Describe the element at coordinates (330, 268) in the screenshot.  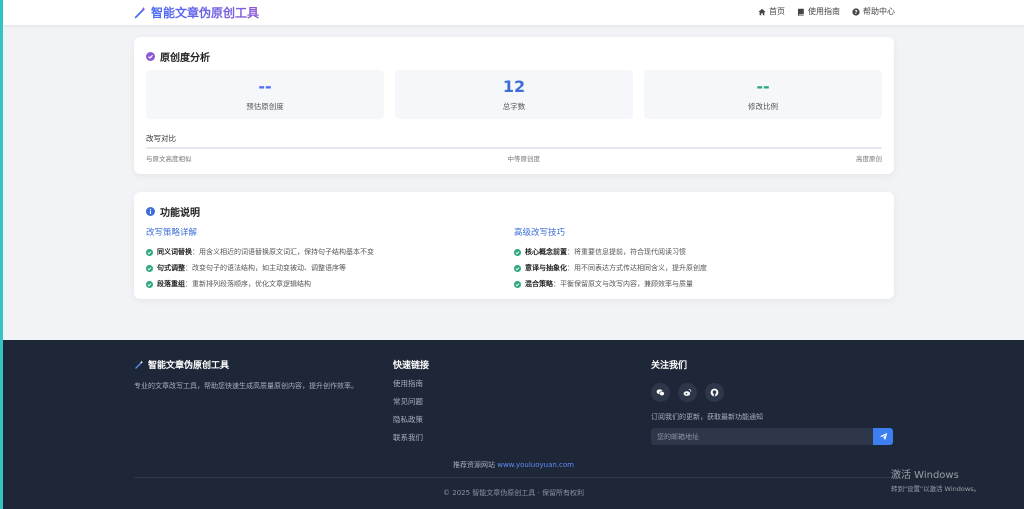
I see `feature-item: 句式调整：改变句子的语法结构，如主动变被动、调整语序等` at that location.